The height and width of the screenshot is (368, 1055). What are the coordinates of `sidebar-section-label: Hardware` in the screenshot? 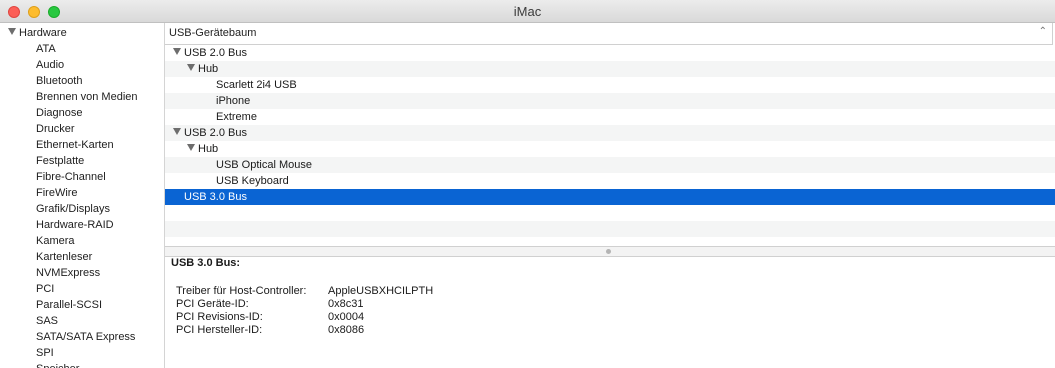 It's located at (43, 33).